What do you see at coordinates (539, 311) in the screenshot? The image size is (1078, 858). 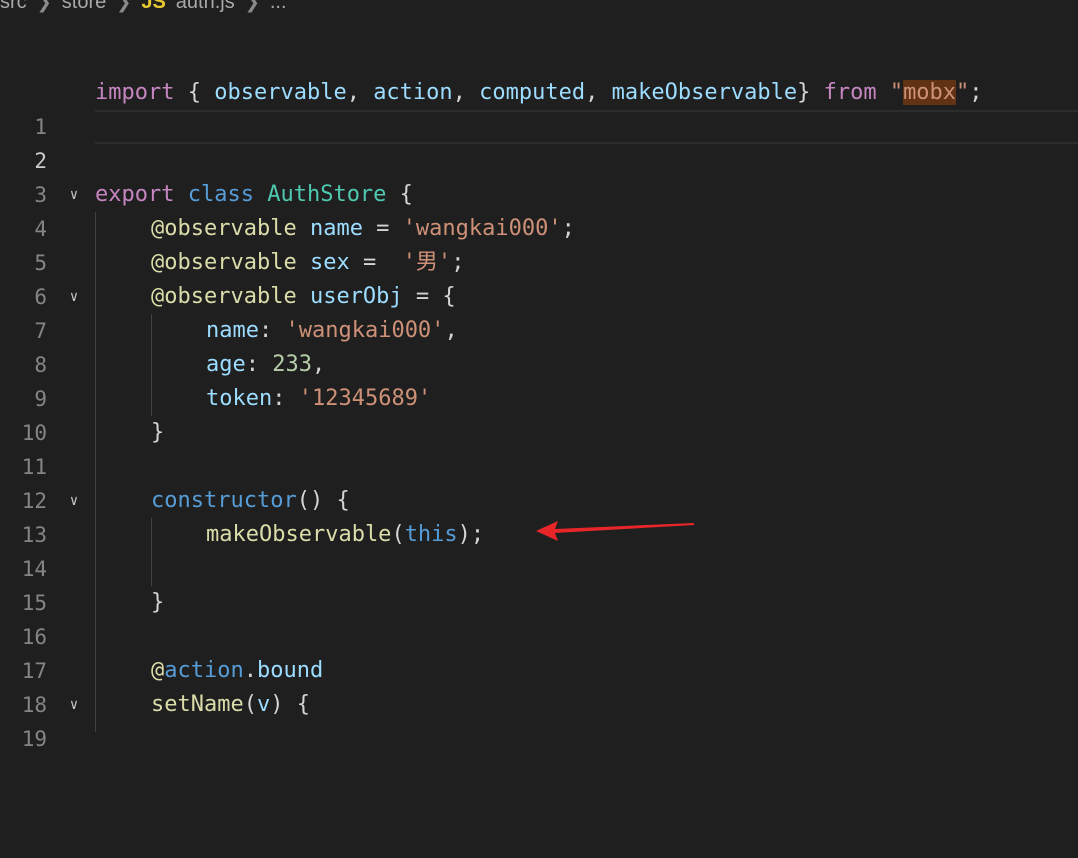 I see `code-line-7: 7 ∨ @observable userObj = {` at bounding box center [539, 311].